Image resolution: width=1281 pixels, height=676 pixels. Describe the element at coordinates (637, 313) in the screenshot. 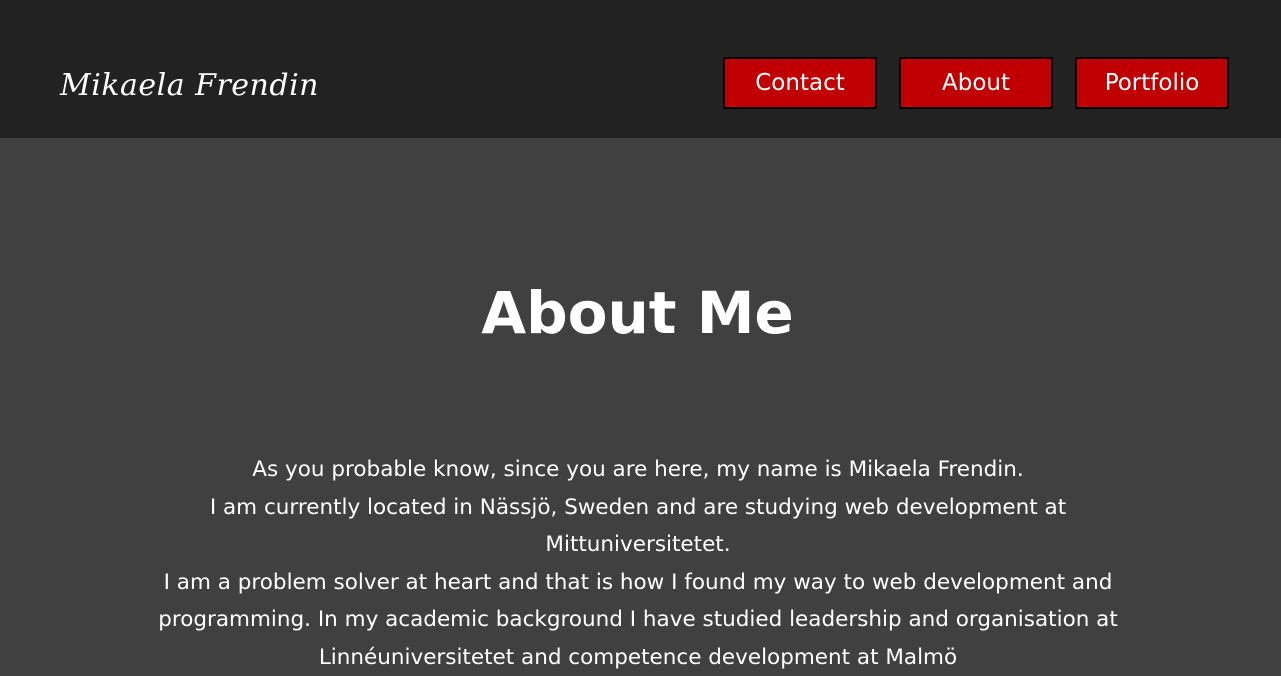

I see `page-title: About Me` at that location.